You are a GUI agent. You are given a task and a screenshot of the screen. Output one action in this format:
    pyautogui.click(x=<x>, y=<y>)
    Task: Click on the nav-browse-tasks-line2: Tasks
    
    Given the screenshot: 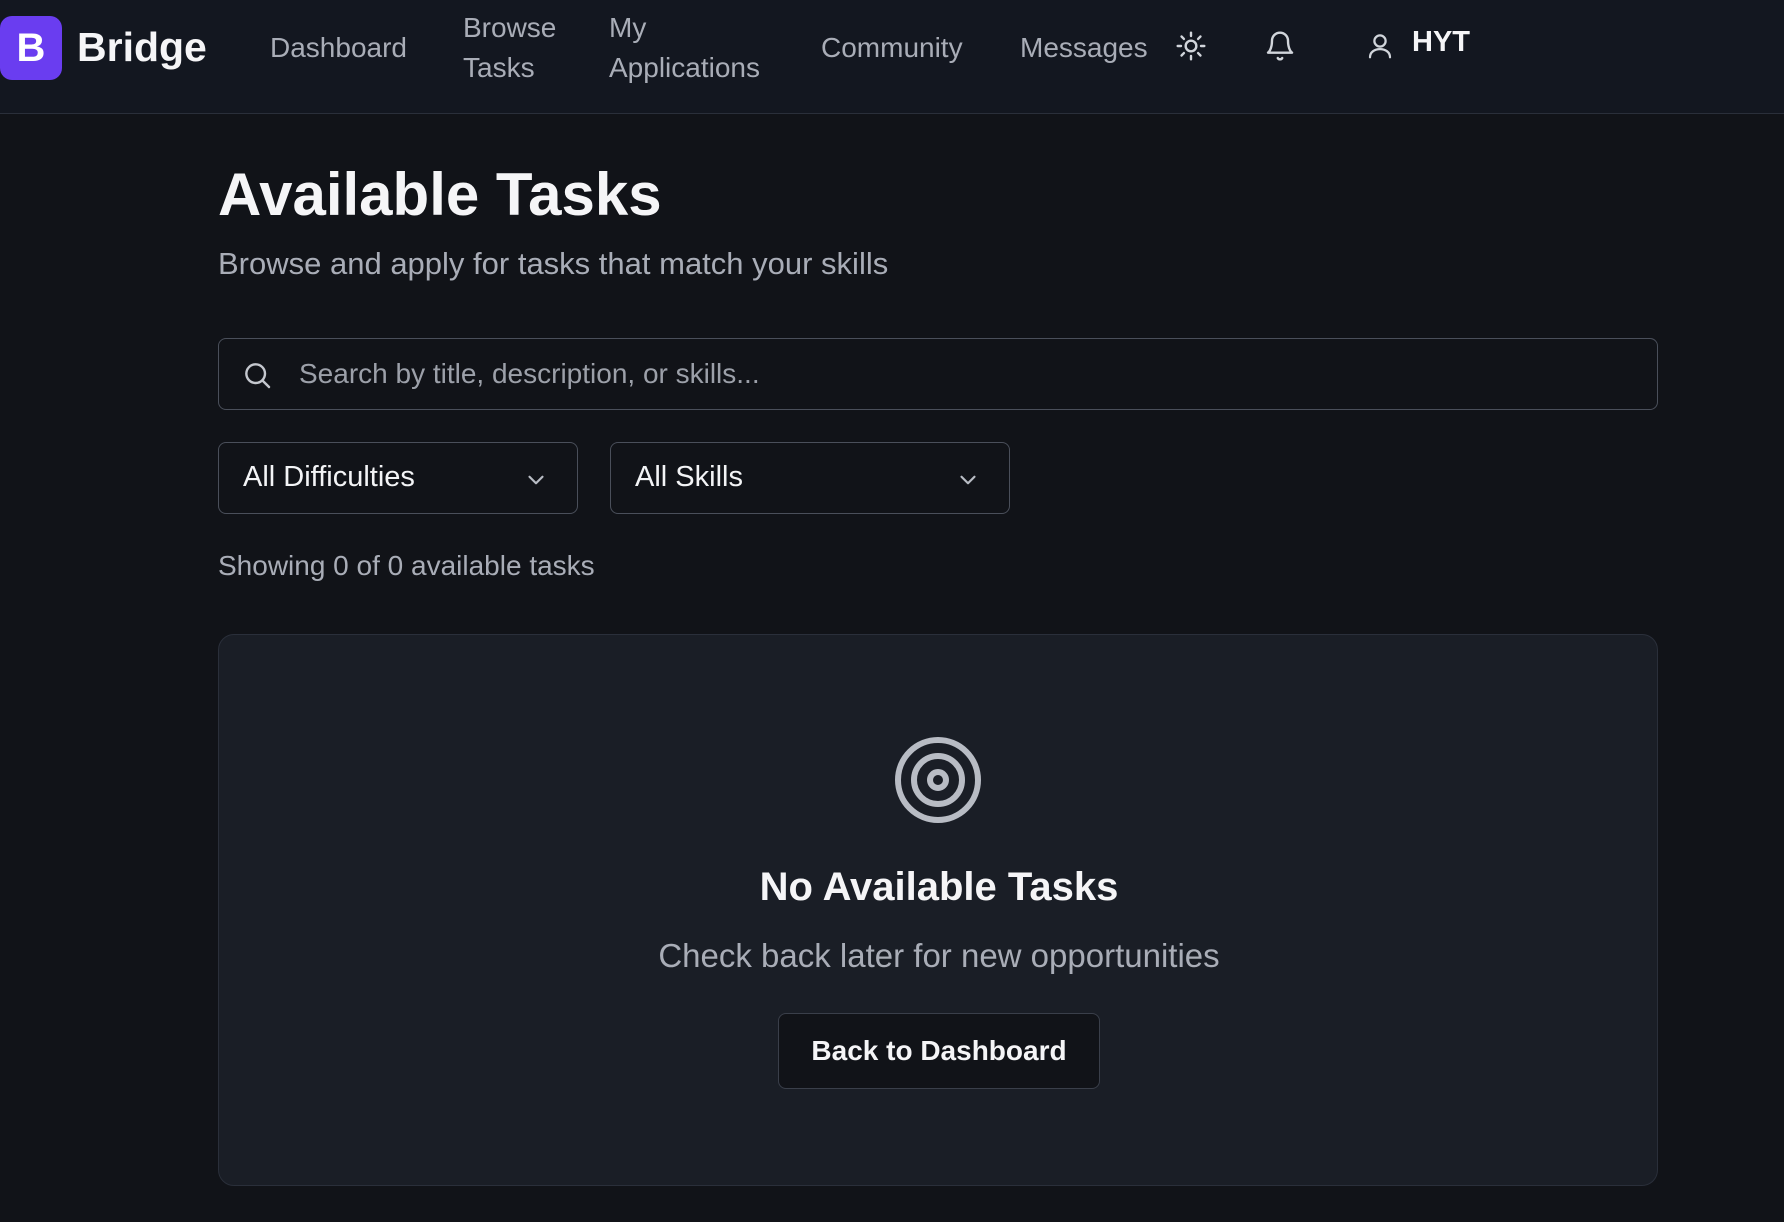 What is the action you would take?
    pyautogui.click(x=499, y=67)
    